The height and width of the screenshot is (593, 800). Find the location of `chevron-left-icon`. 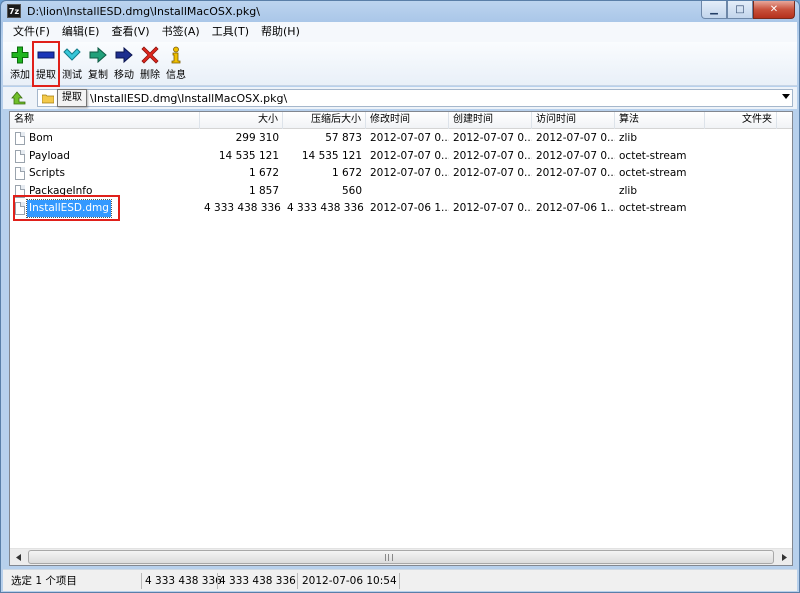

chevron-left-icon is located at coordinates (18, 557).